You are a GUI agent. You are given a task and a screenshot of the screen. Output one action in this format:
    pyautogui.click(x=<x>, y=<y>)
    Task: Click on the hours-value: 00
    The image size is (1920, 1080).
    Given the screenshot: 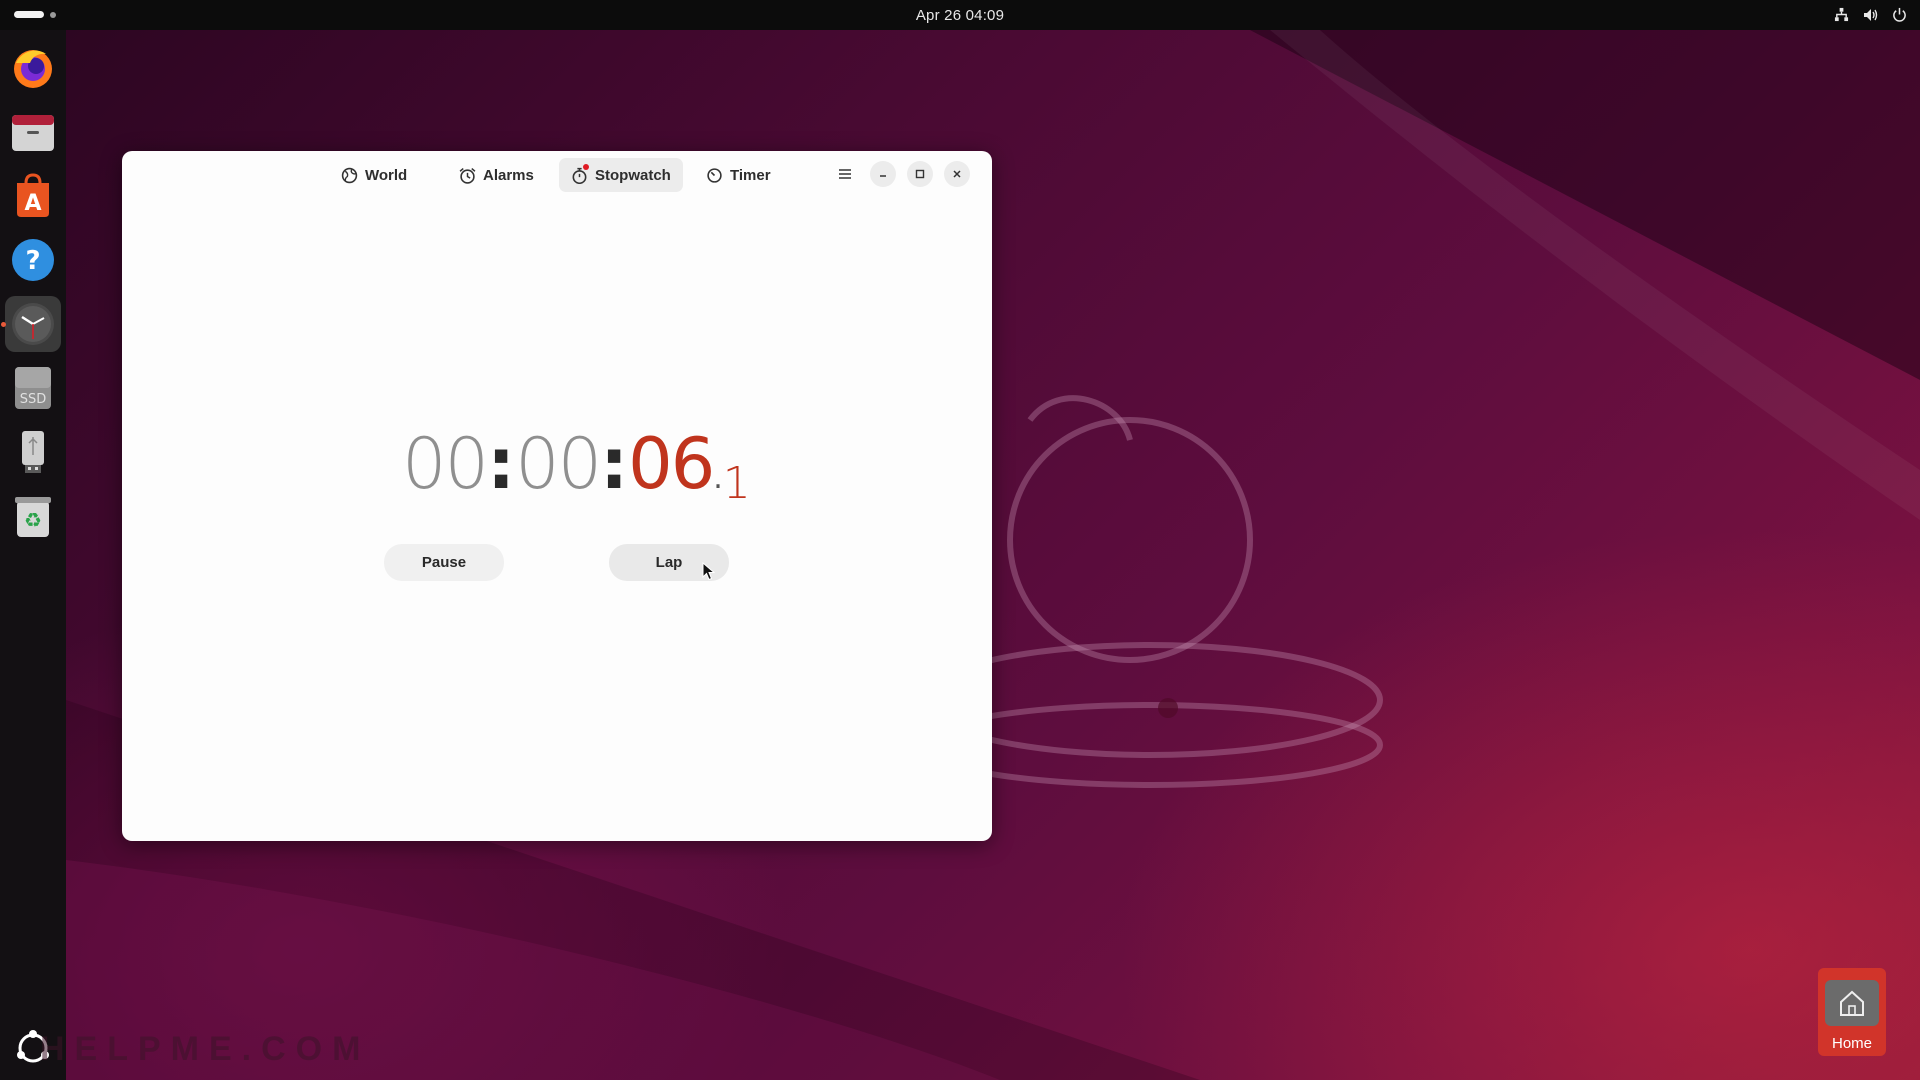 What is the action you would take?
    pyautogui.click(x=445, y=464)
    